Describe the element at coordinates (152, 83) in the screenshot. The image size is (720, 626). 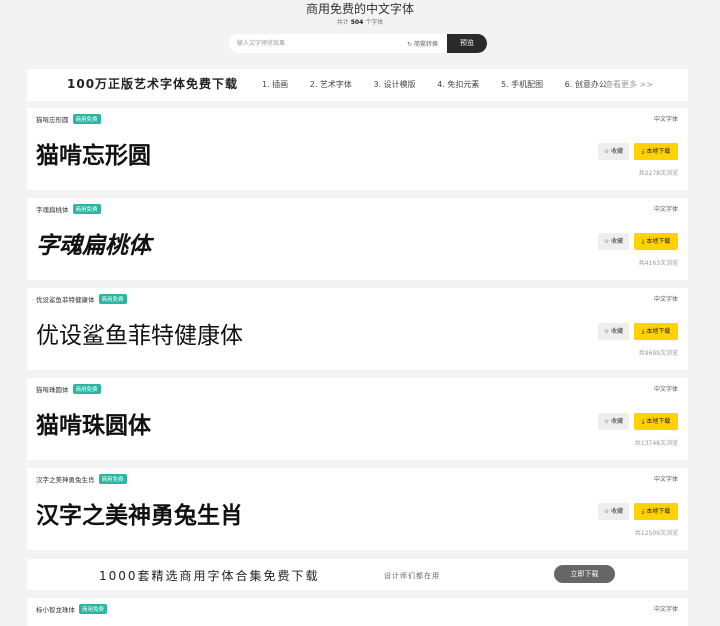
I see `promo-headline: 100万正版艺术字体免费下载` at that location.